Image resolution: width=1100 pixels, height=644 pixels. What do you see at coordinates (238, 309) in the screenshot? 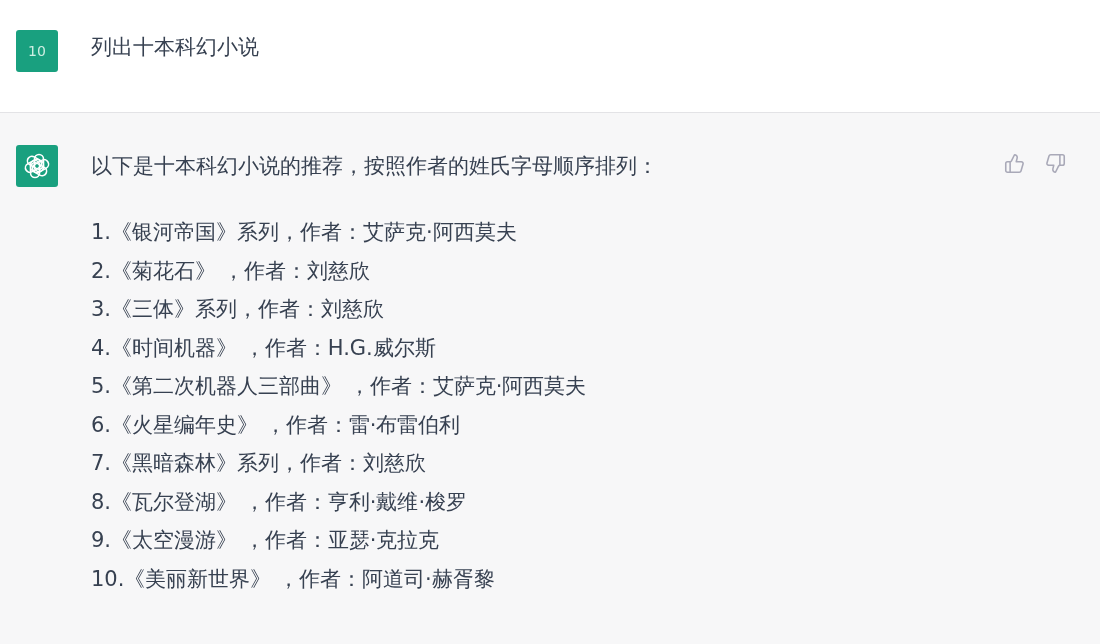
I see `list-item: 3.《三体》系列，作者：刘慈欣` at bounding box center [238, 309].